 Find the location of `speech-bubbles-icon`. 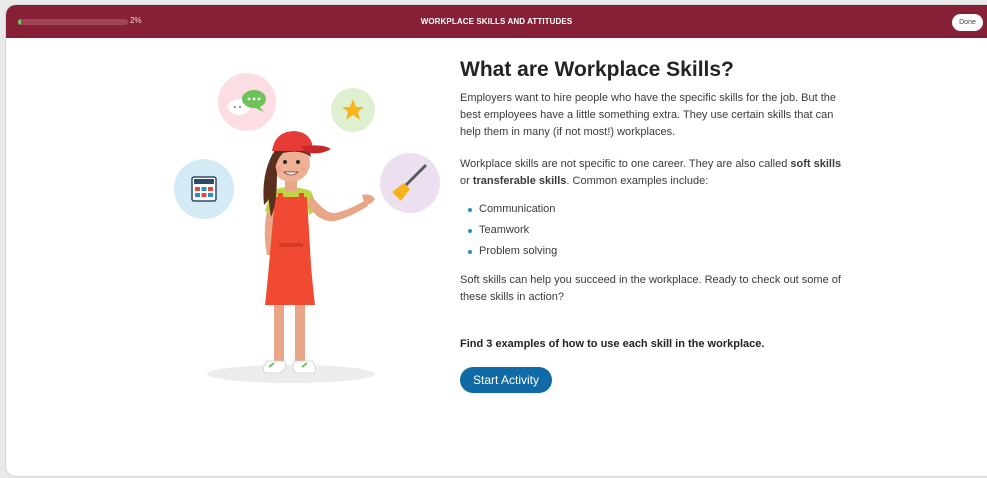

speech-bubbles-icon is located at coordinates (247, 102).